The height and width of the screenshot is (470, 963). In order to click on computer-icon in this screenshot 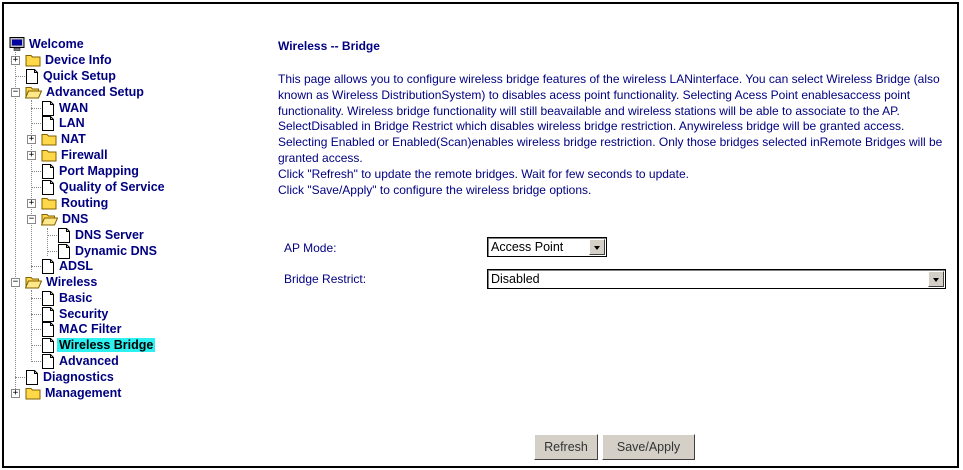, I will do `click(17, 44)`.